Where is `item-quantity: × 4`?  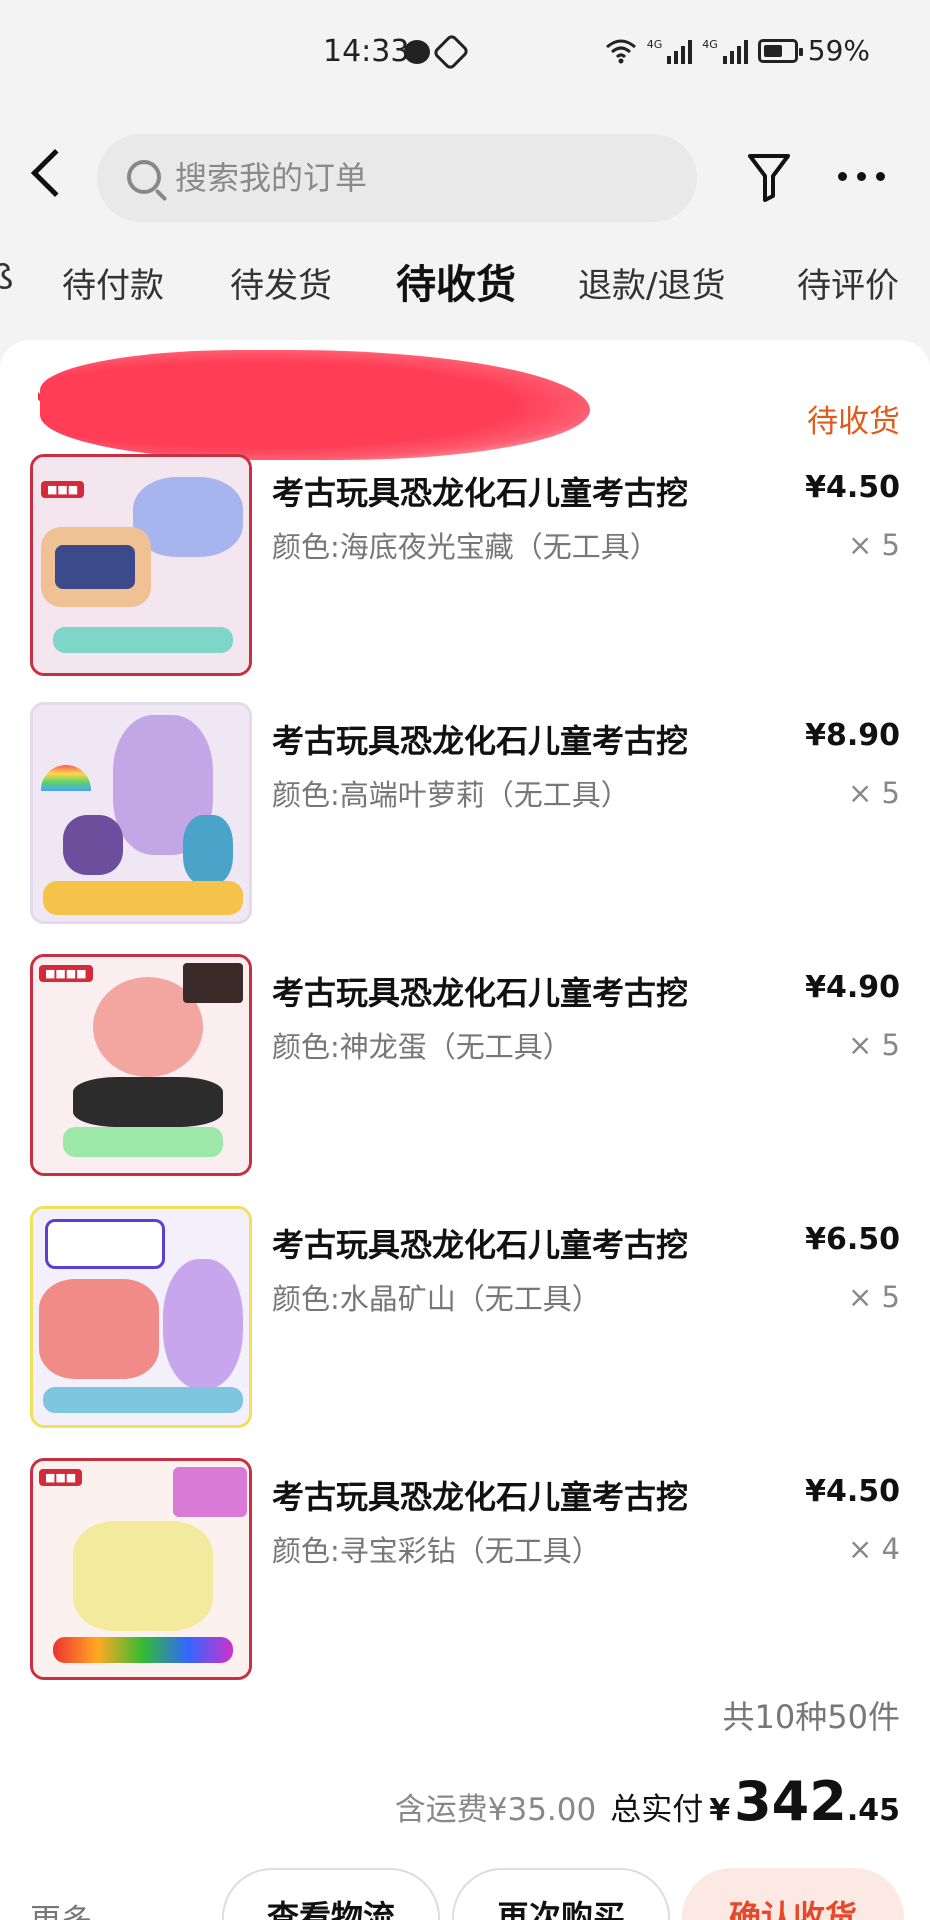 item-quantity: × 4 is located at coordinates (874, 1549).